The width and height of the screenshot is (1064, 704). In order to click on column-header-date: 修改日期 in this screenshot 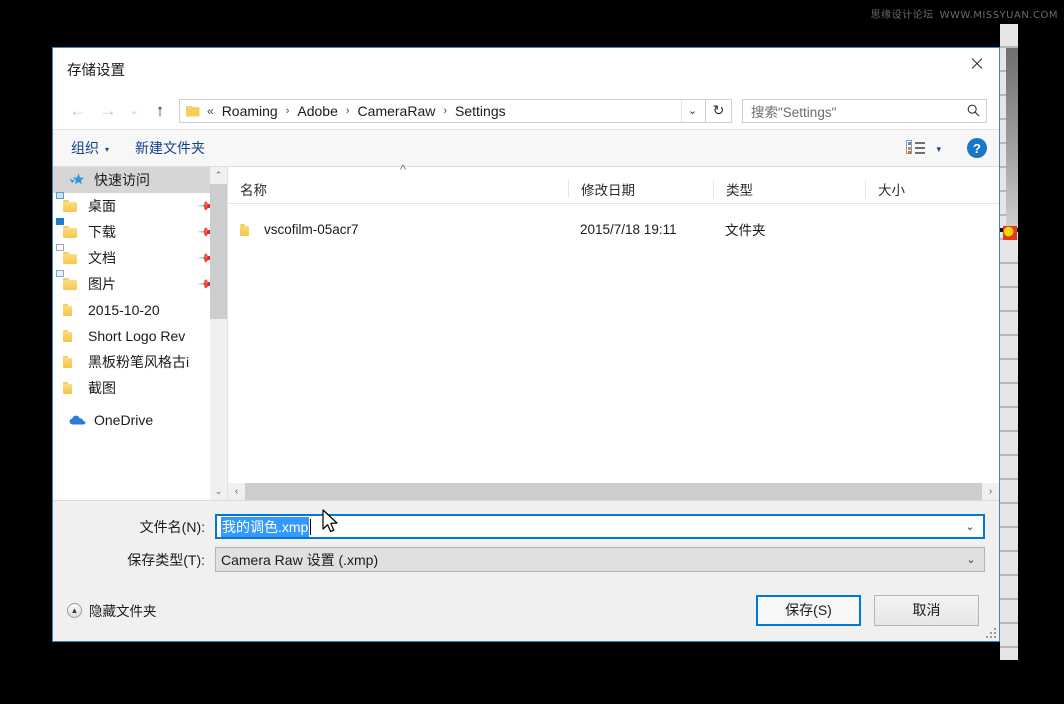, I will do `click(640, 189)`.